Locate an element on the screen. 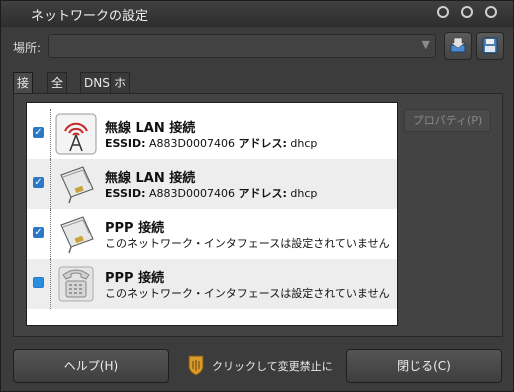 Image resolution: width=514 pixels, height=392 pixels. wireless-tower-icon is located at coordinates (76, 134).